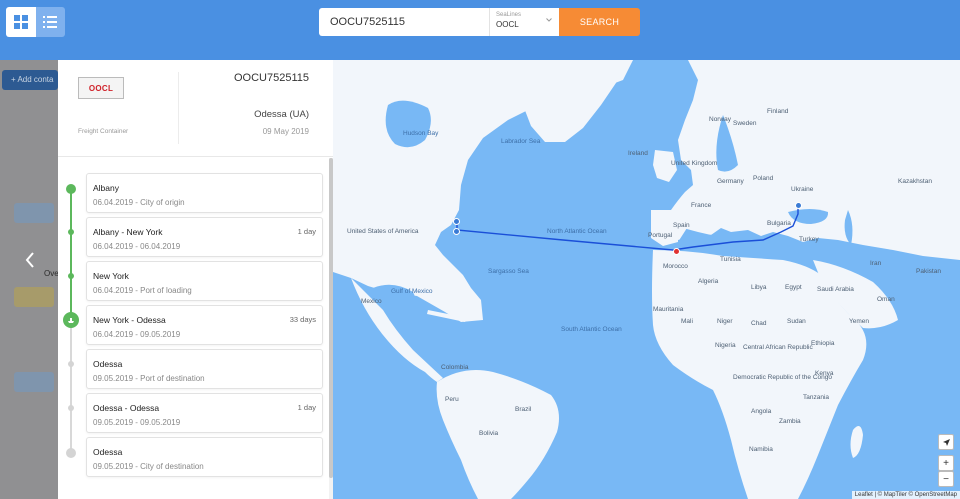 The height and width of the screenshot is (499, 960). Describe the element at coordinates (802, 189) in the screenshot. I see `map-label: Ukraine` at that location.